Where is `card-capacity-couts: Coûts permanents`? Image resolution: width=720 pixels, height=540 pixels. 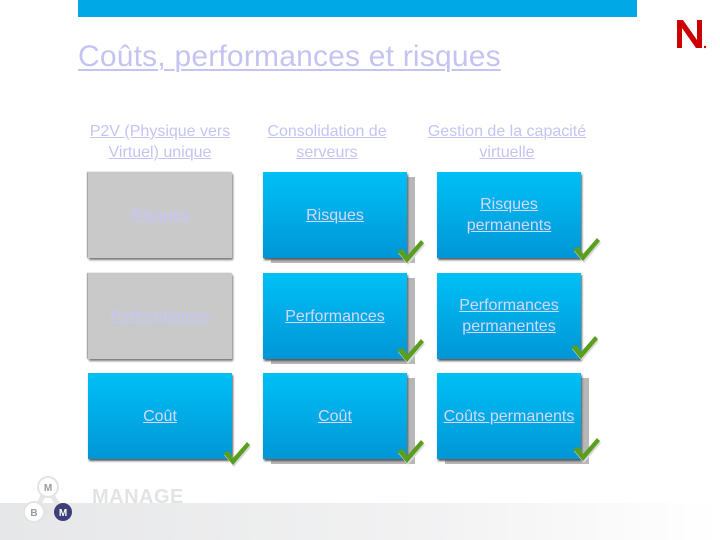 card-capacity-couts: Coûts permanents is located at coordinates (509, 416).